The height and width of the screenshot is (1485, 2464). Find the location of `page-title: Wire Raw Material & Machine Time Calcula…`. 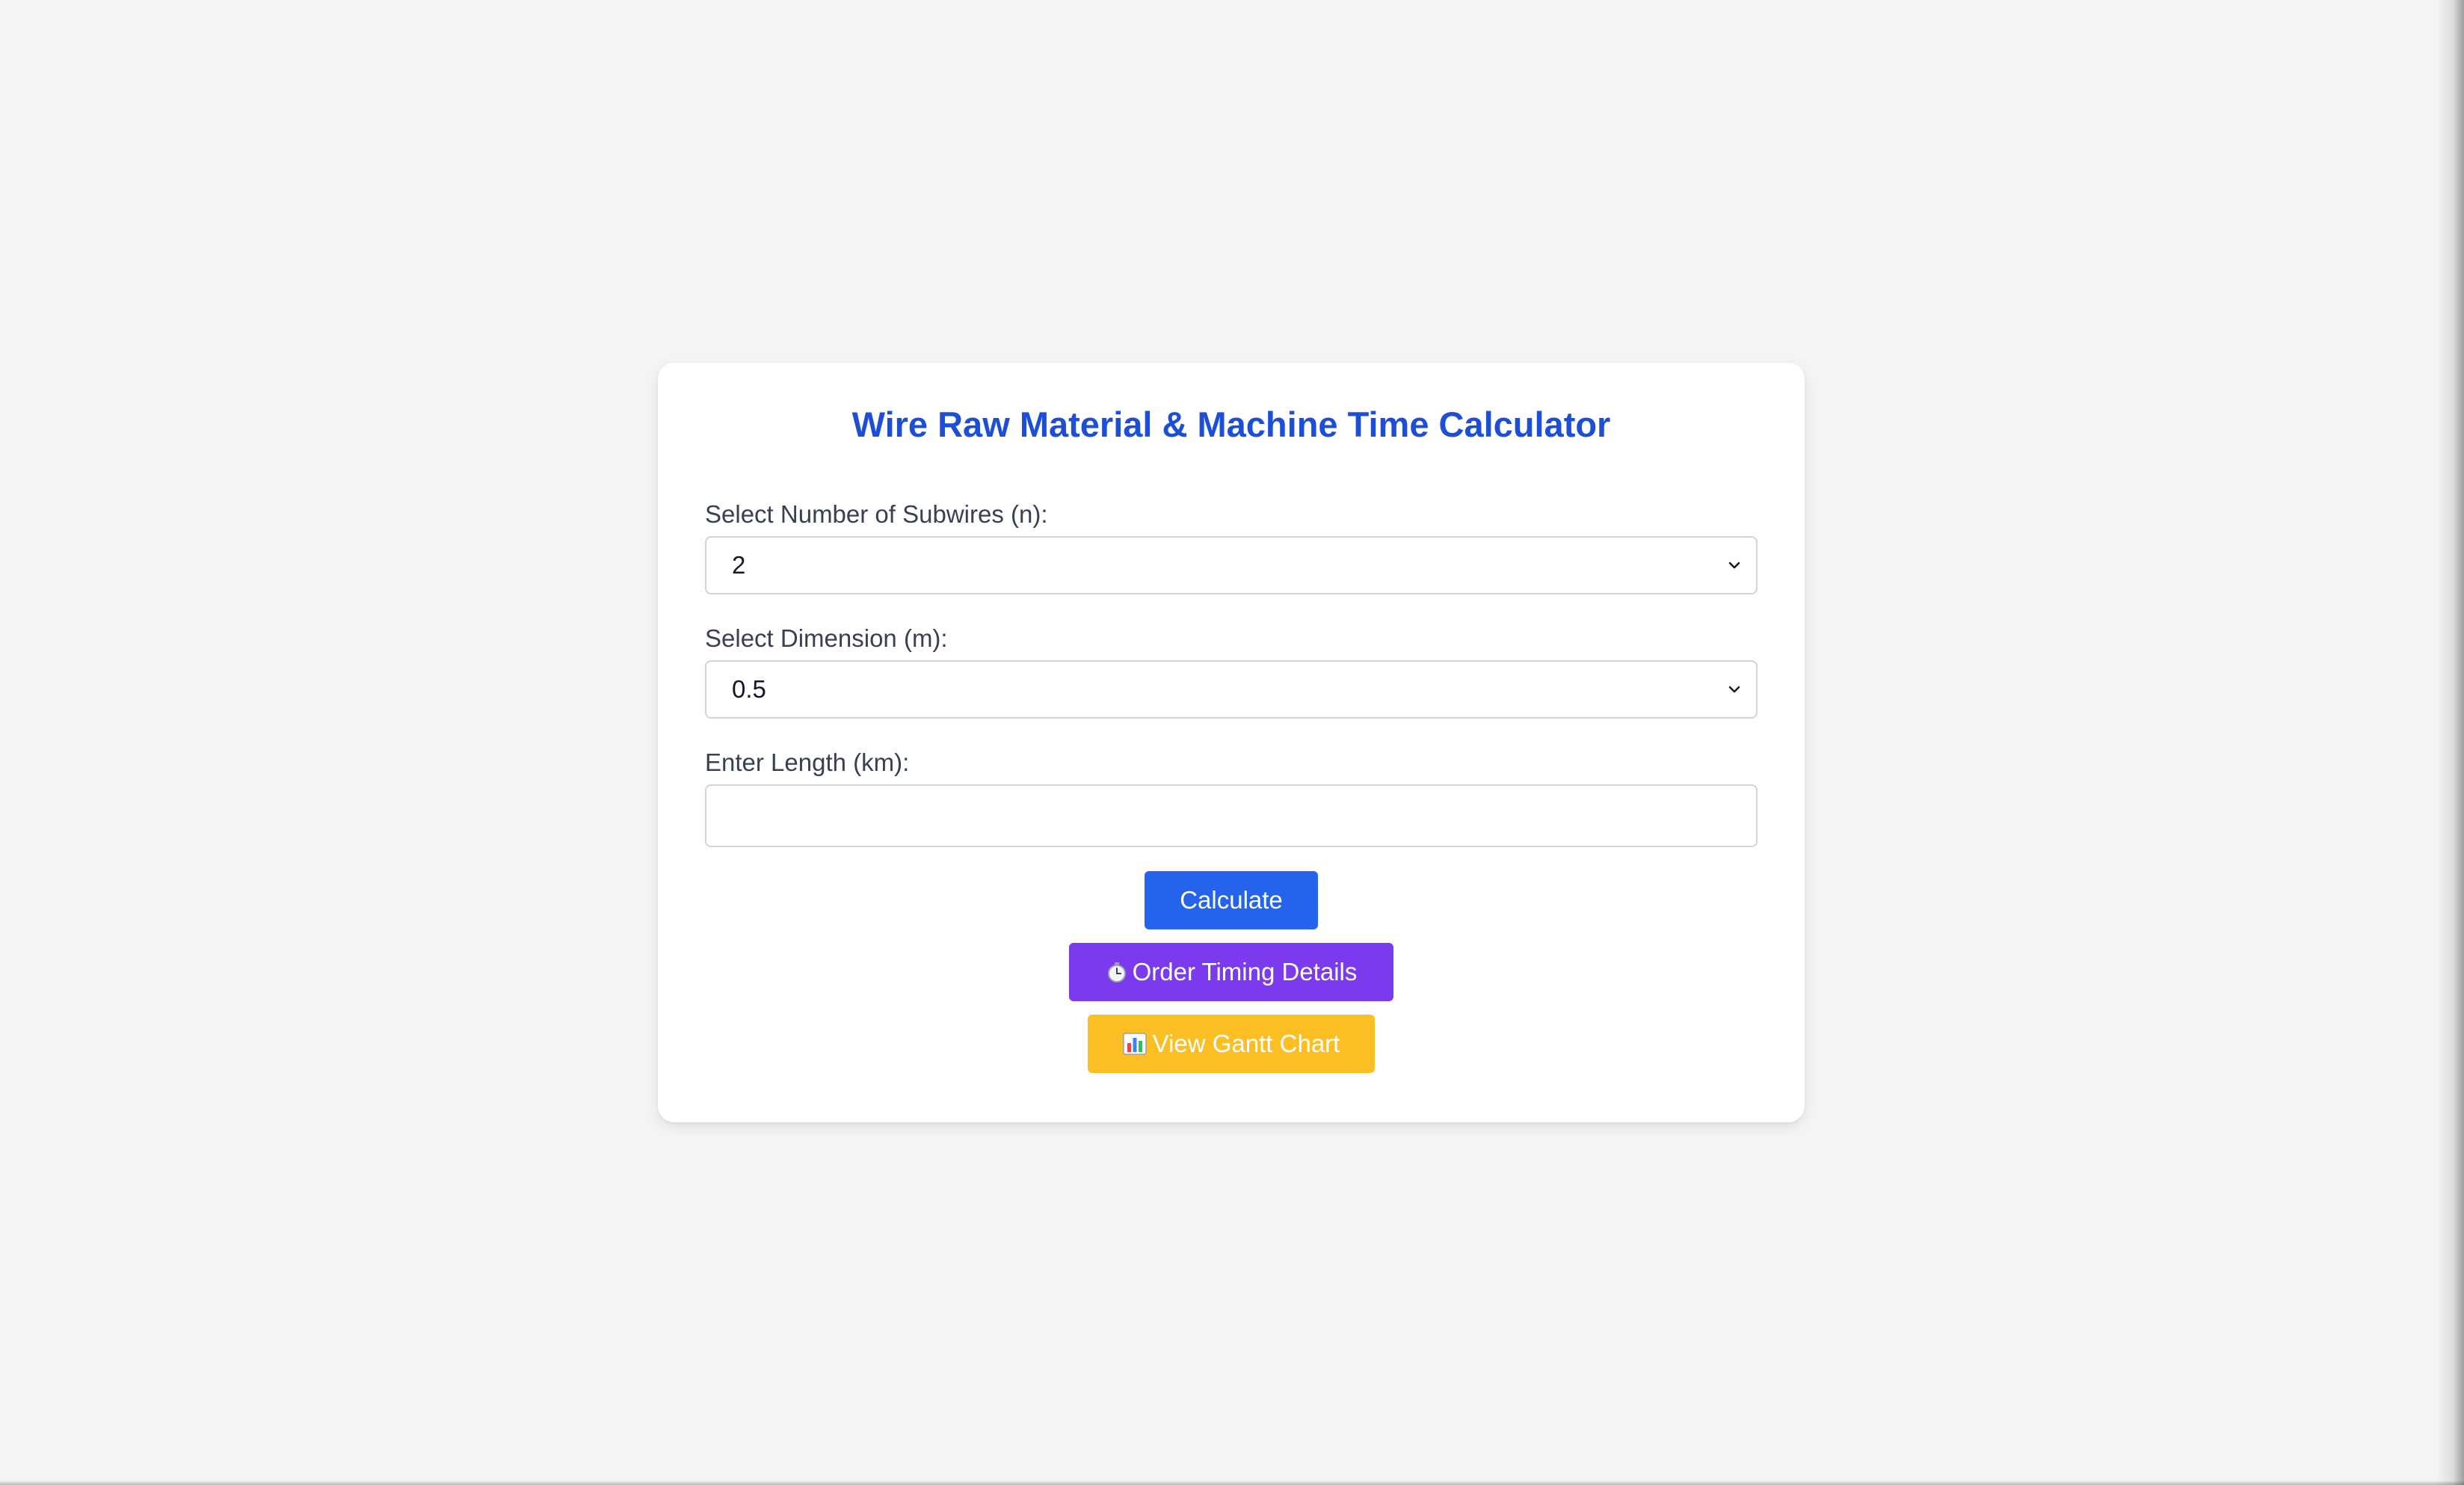

page-title: Wire Raw Material & Machine Time Calcula… is located at coordinates (1231, 425).